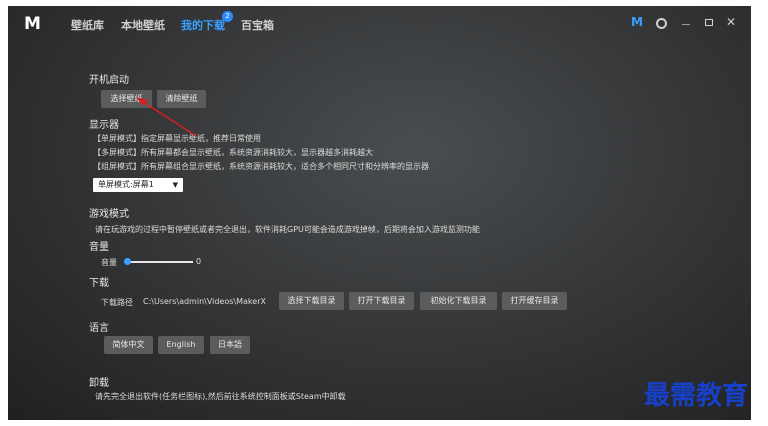  What do you see at coordinates (696, 396) in the screenshot?
I see `watermark-logo-text: 最需教育` at bounding box center [696, 396].